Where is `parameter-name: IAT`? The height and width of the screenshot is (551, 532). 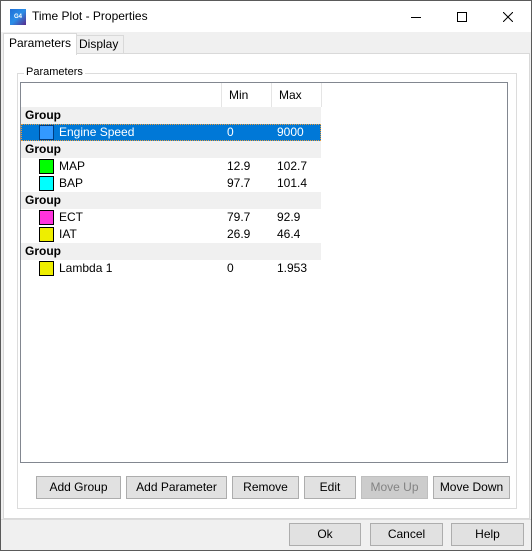
parameter-name: IAT is located at coordinates (68, 234).